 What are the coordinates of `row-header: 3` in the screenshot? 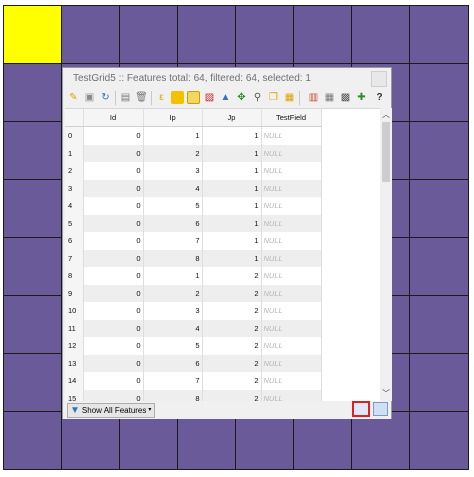 It's located at (74, 188).